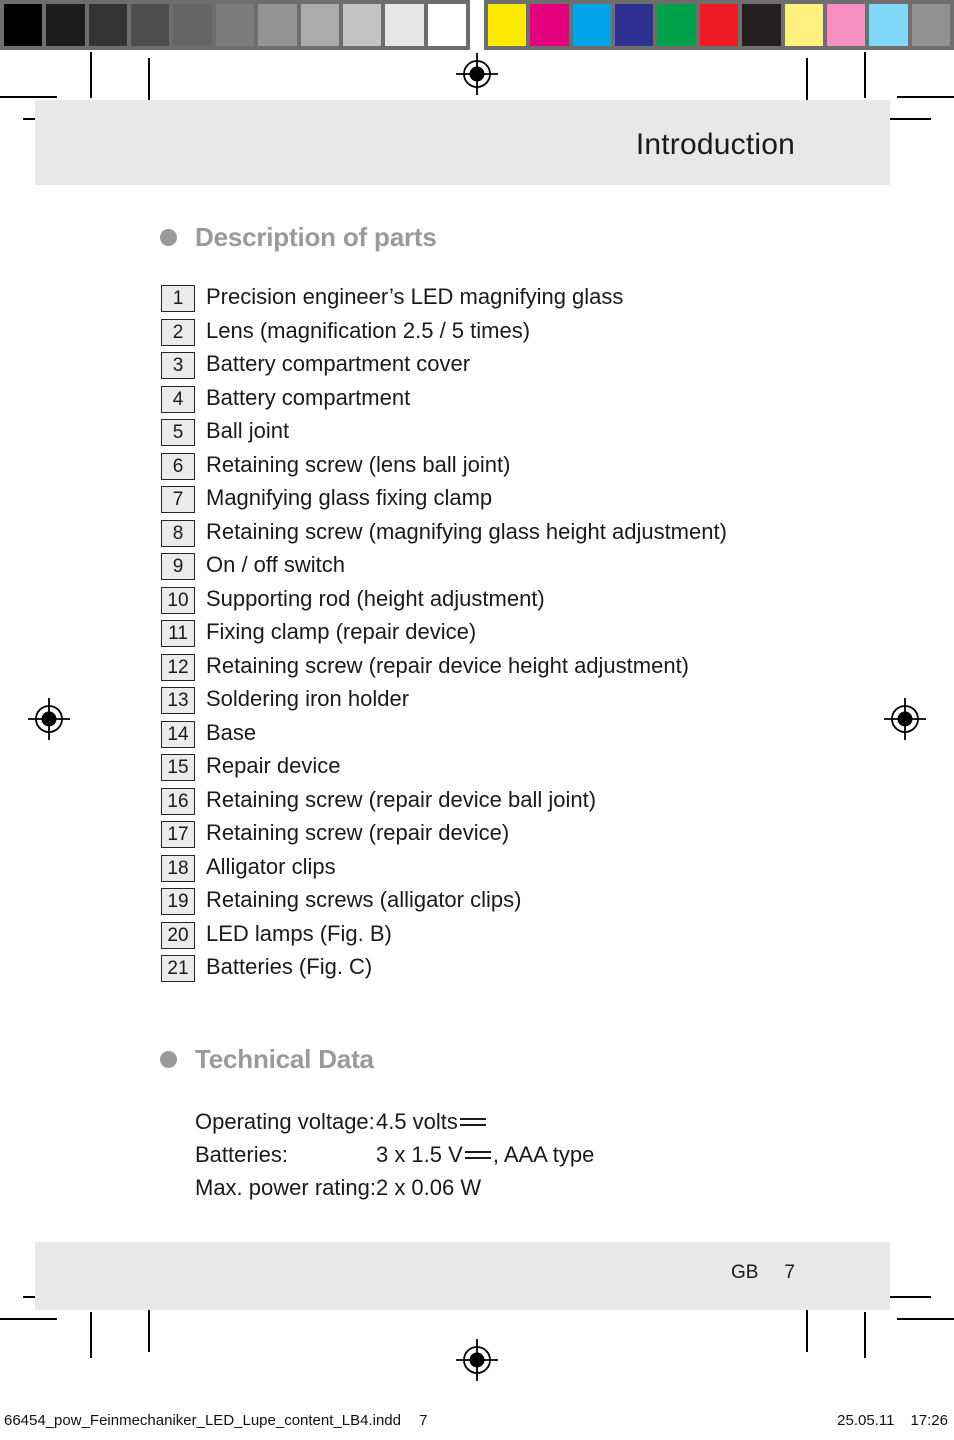 The image size is (954, 1440). I want to click on part-label: Ball joint, so click(248, 430).